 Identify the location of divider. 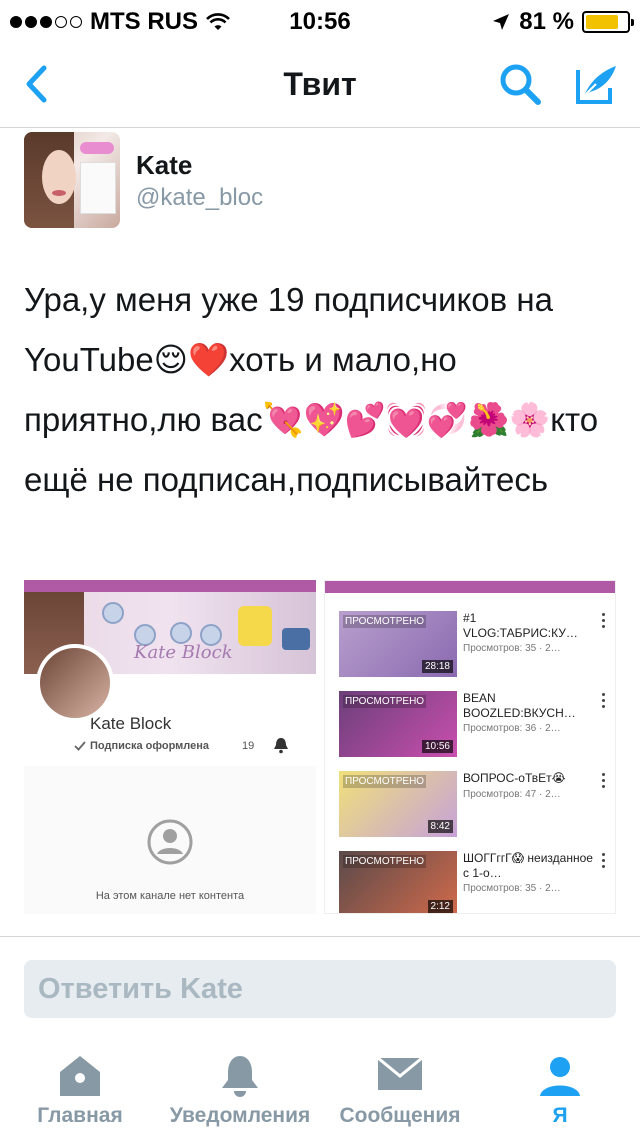
(320, 936).